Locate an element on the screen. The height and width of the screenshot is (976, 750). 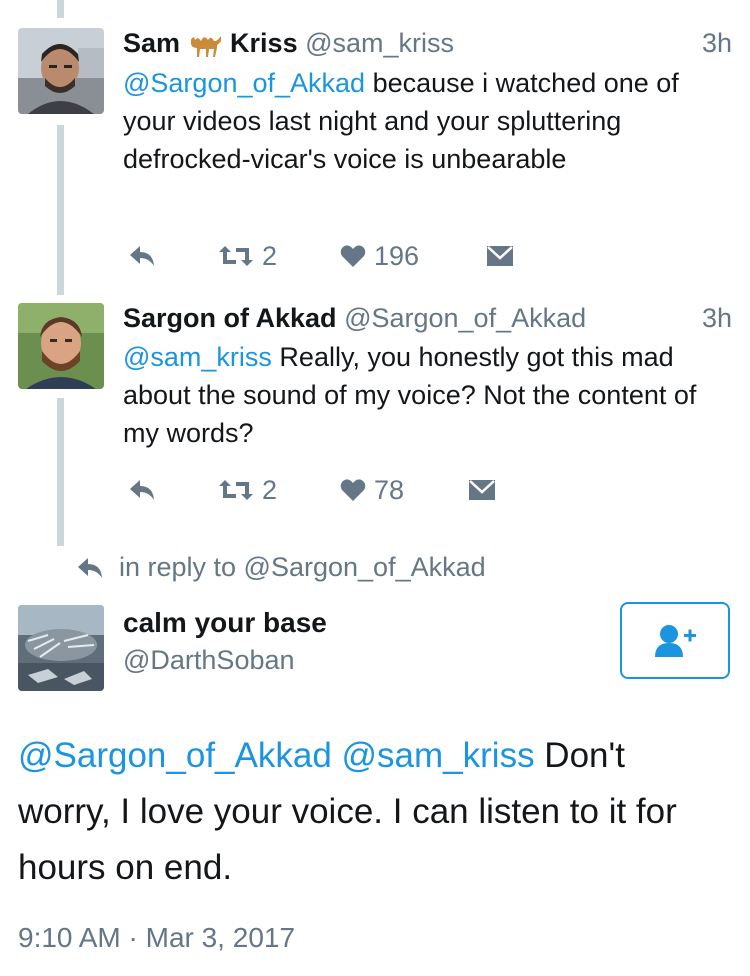
thread-line-top is located at coordinates (60, 9).